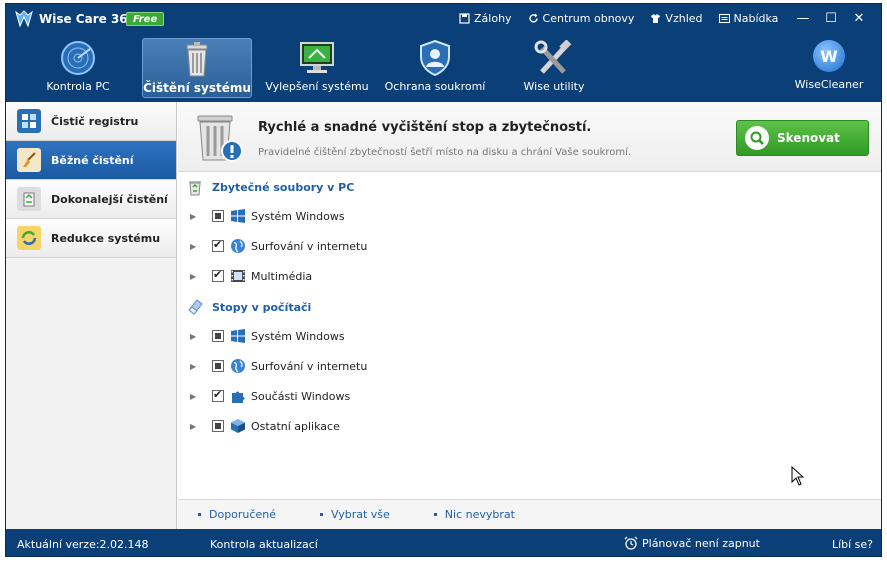 The image size is (887, 562). What do you see at coordinates (317, 86) in the screenshot?
I see `tab-system-tuneup-label: Vylepšení systému` at bounding box center [317, 86].